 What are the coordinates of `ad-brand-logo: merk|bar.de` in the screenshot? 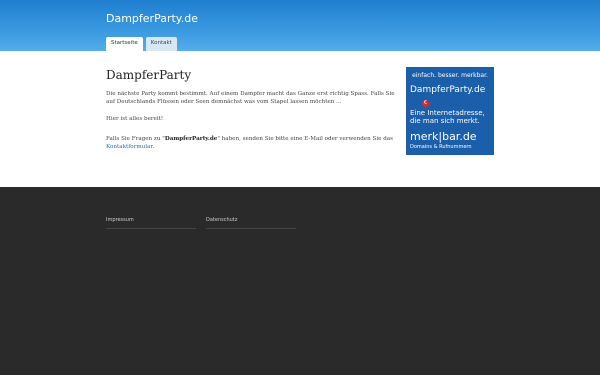 It's located at (443, 136).